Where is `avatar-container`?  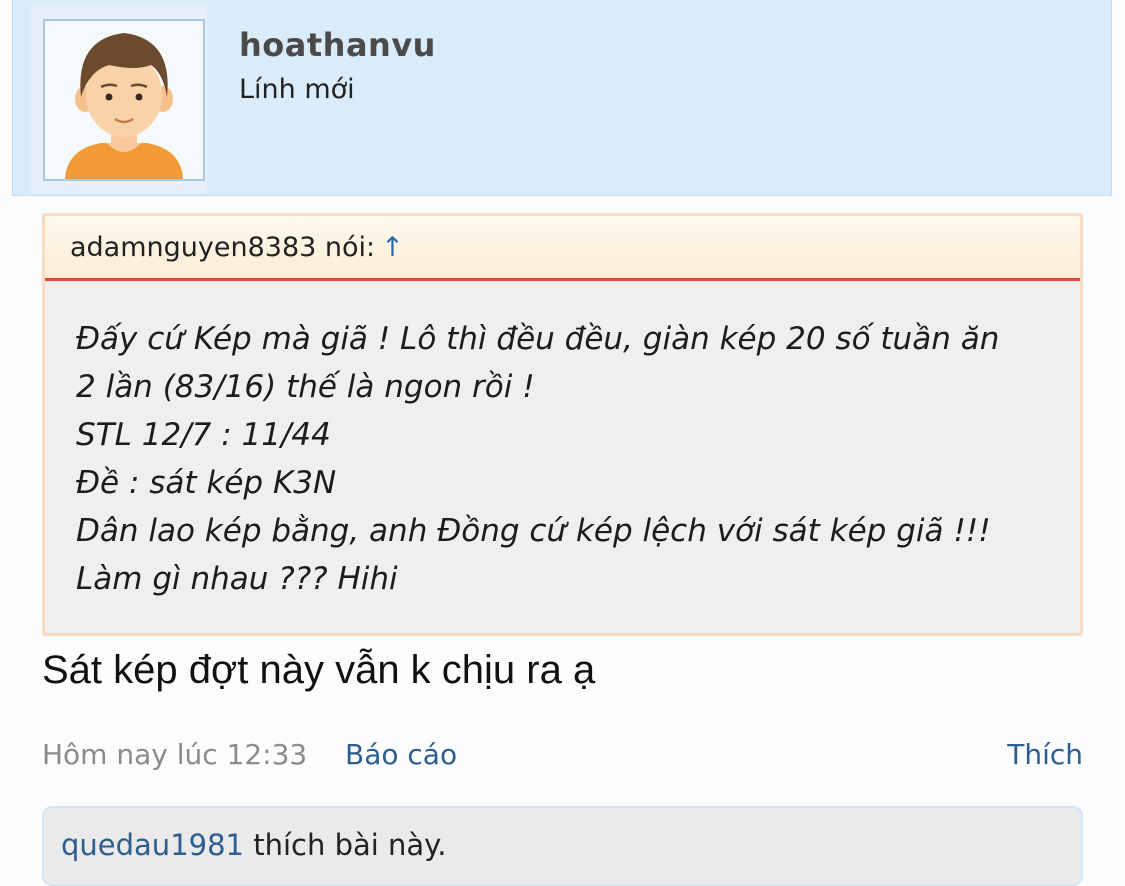
avatar-container is located at coordinates (119, 98).